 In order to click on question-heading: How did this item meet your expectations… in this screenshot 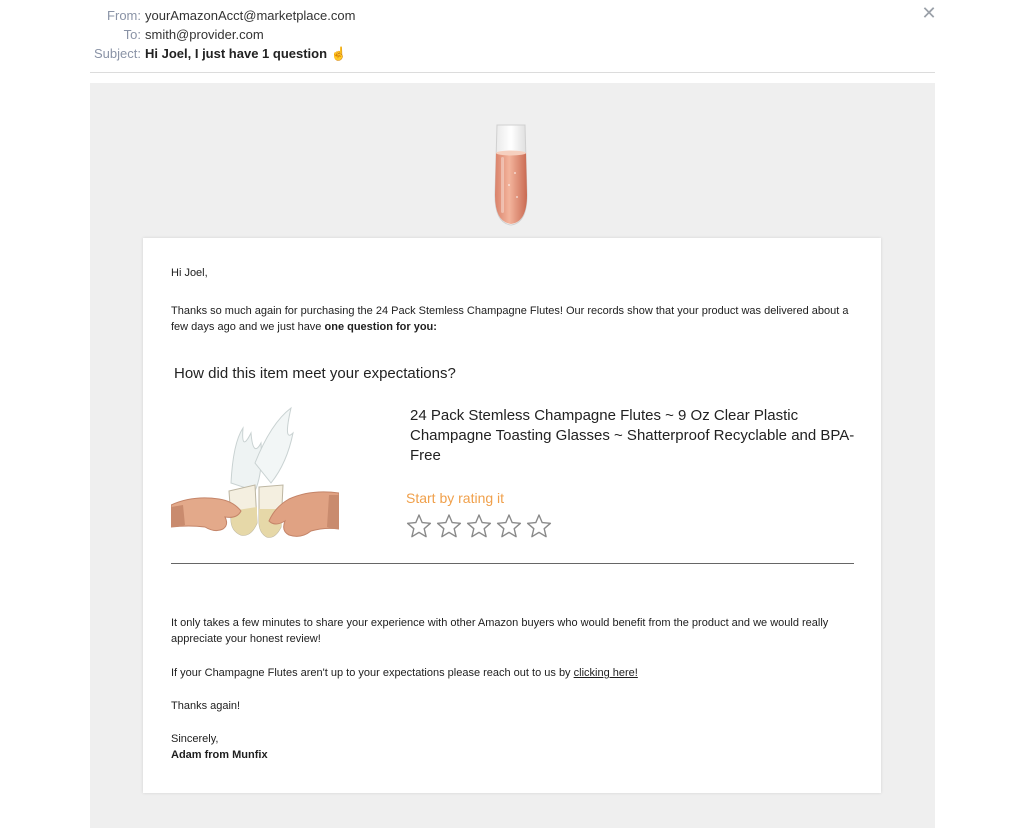, I will do `click(315, 373)`.